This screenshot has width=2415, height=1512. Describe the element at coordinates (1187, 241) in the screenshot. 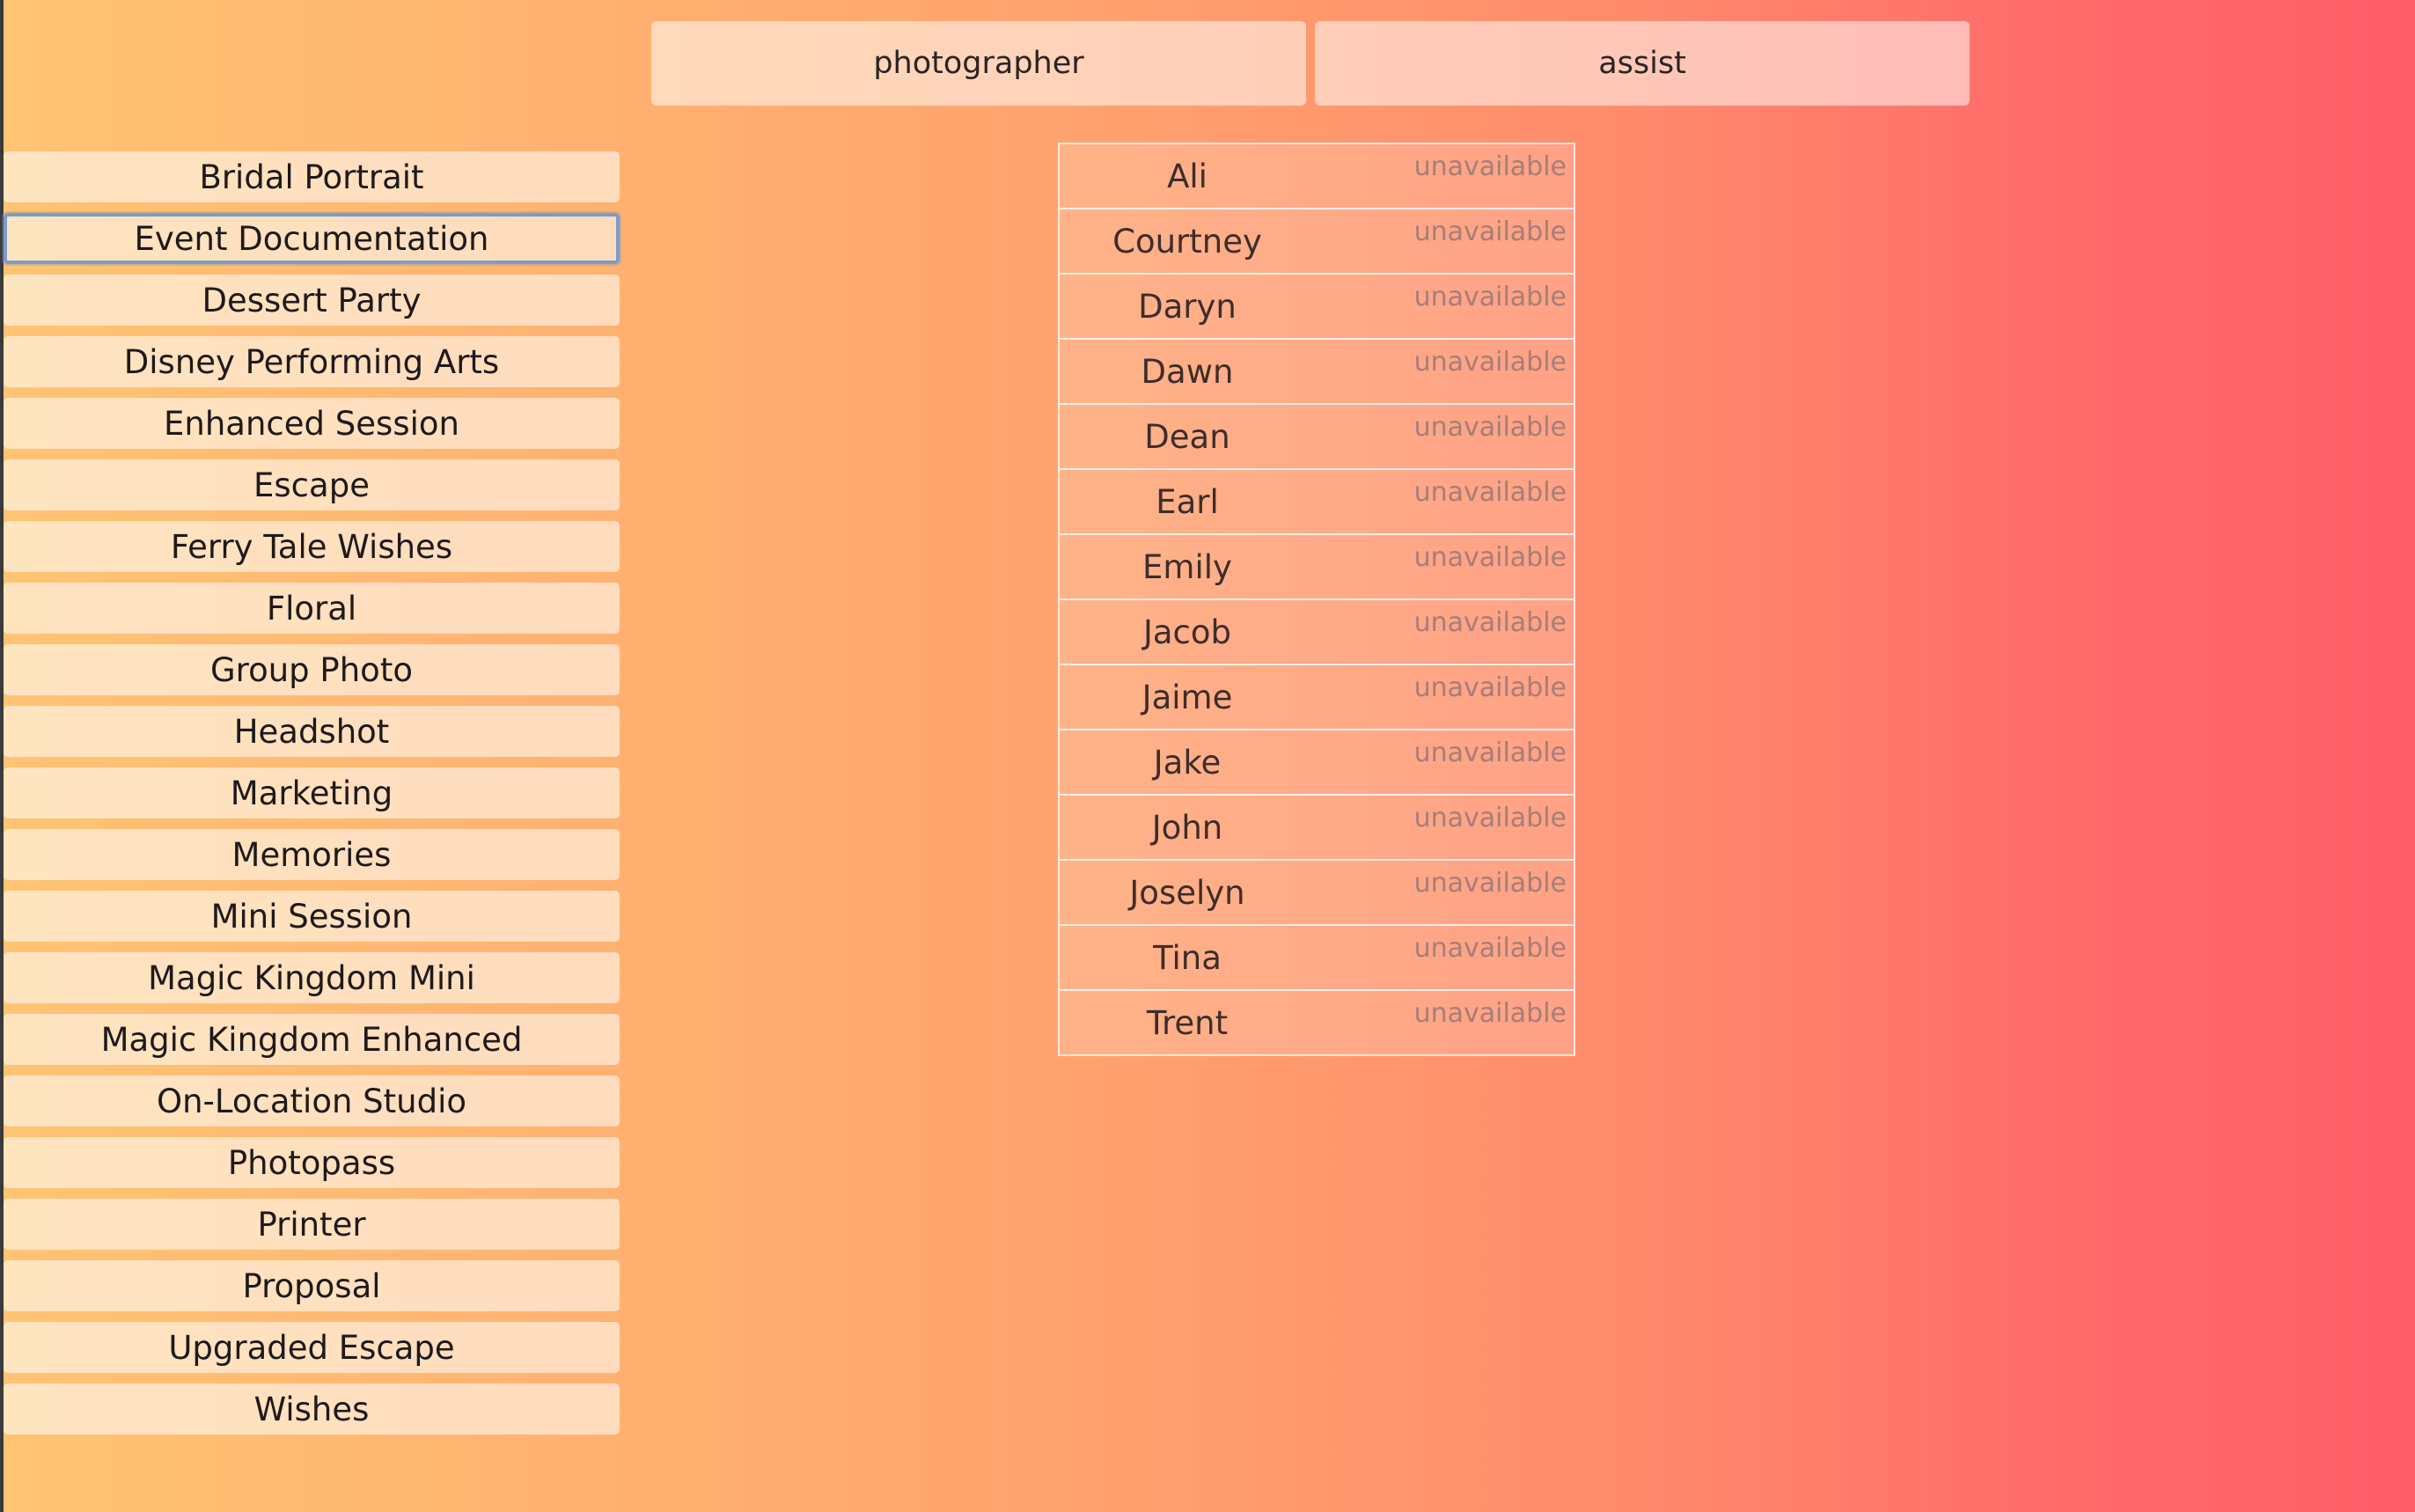

I see `staff-name: Courtney` at that location.